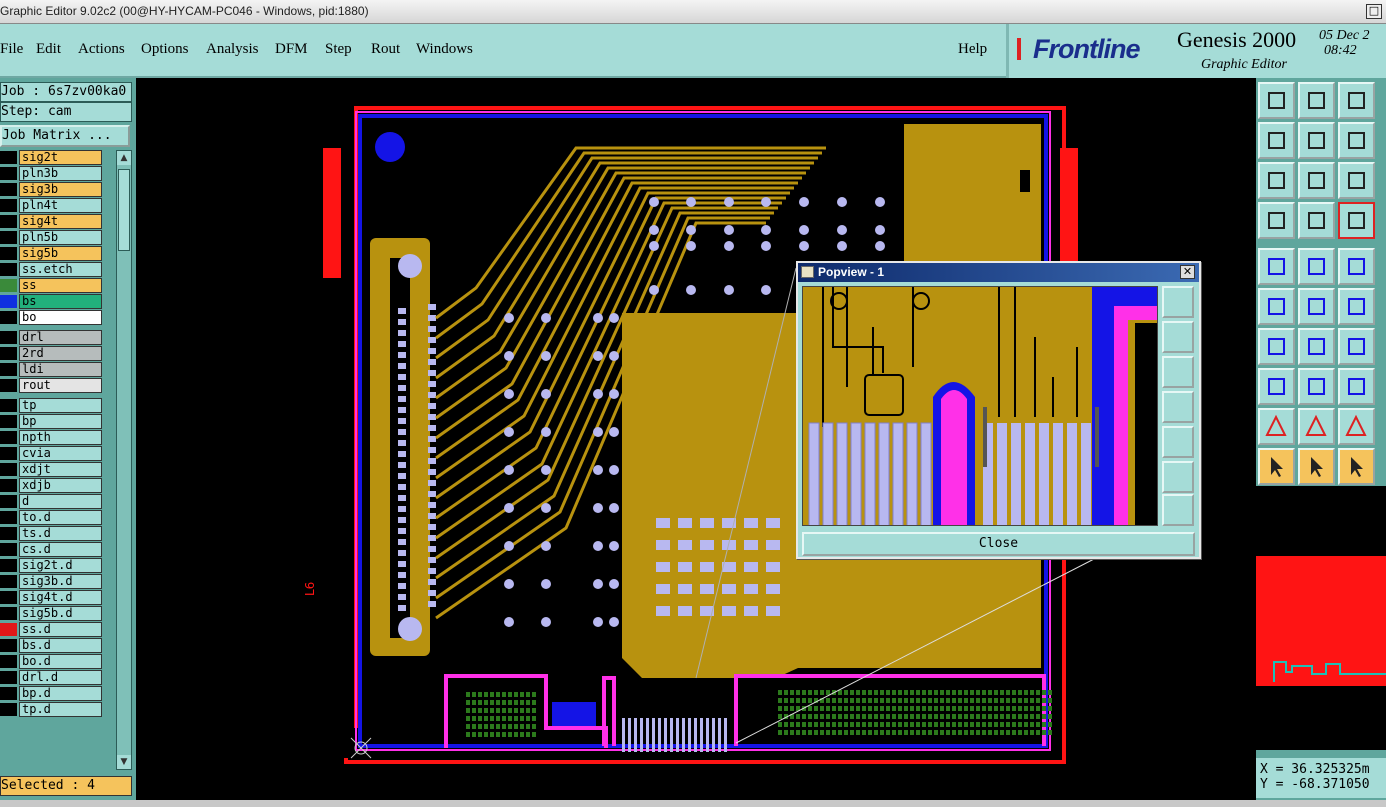  I want to click on layer-row: sig2t.d, so click(52, 565).